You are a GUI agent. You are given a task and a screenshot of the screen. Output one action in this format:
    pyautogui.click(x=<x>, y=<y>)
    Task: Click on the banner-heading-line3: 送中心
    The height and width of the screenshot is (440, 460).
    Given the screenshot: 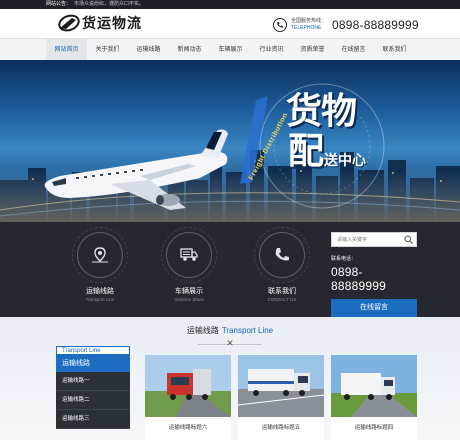 What is the action you would take?
    pyautogui.click(x=345, y=161)
    